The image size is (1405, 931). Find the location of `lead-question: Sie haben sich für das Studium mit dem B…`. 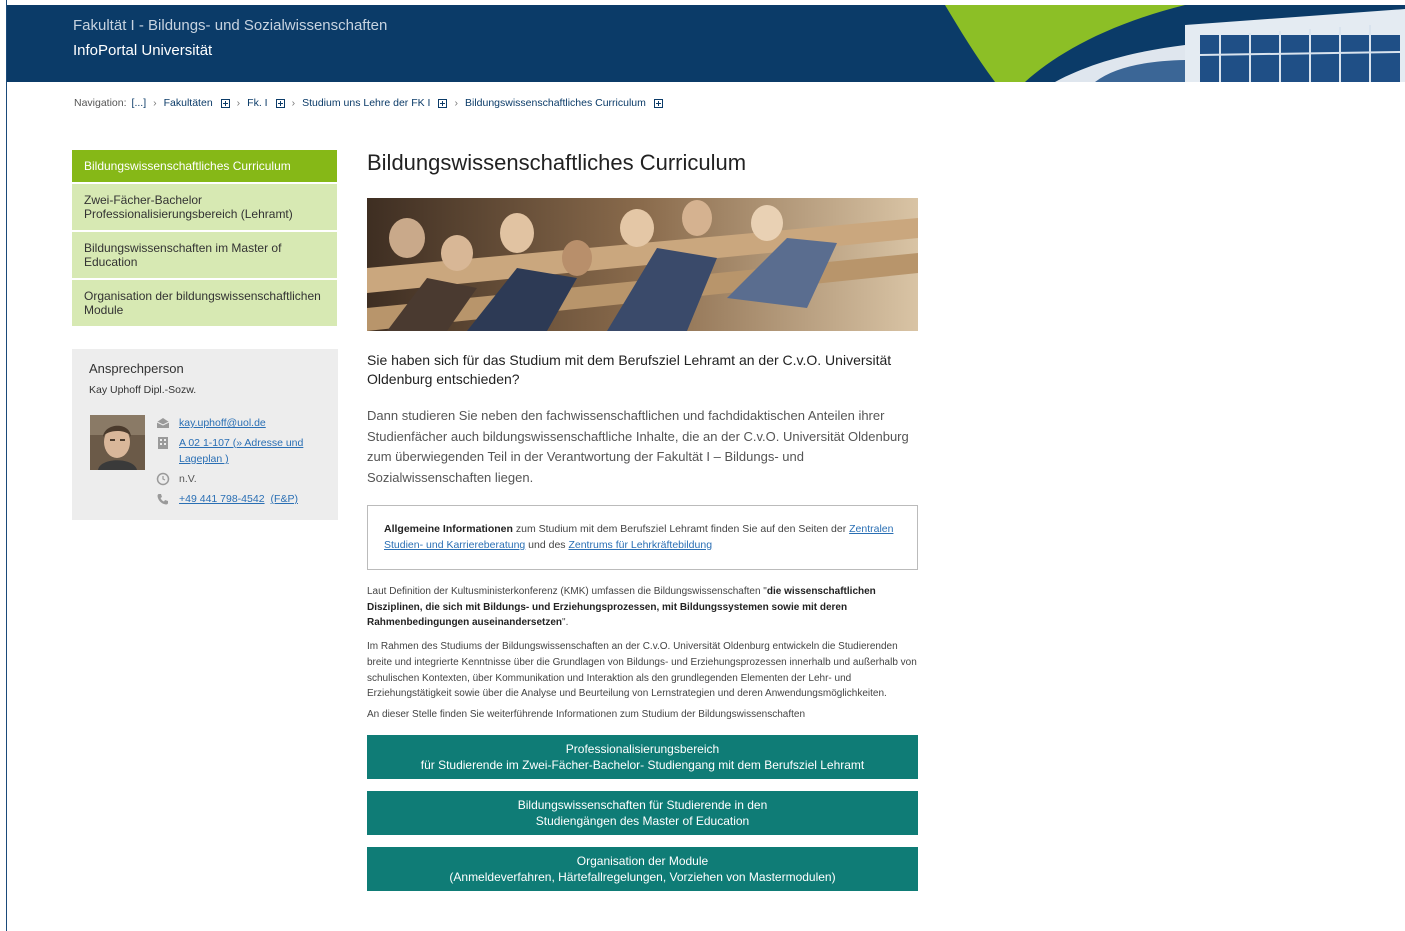

lead-question: Sie haben sich für das Studium mit dem B… is located at coordinates (629, 369).